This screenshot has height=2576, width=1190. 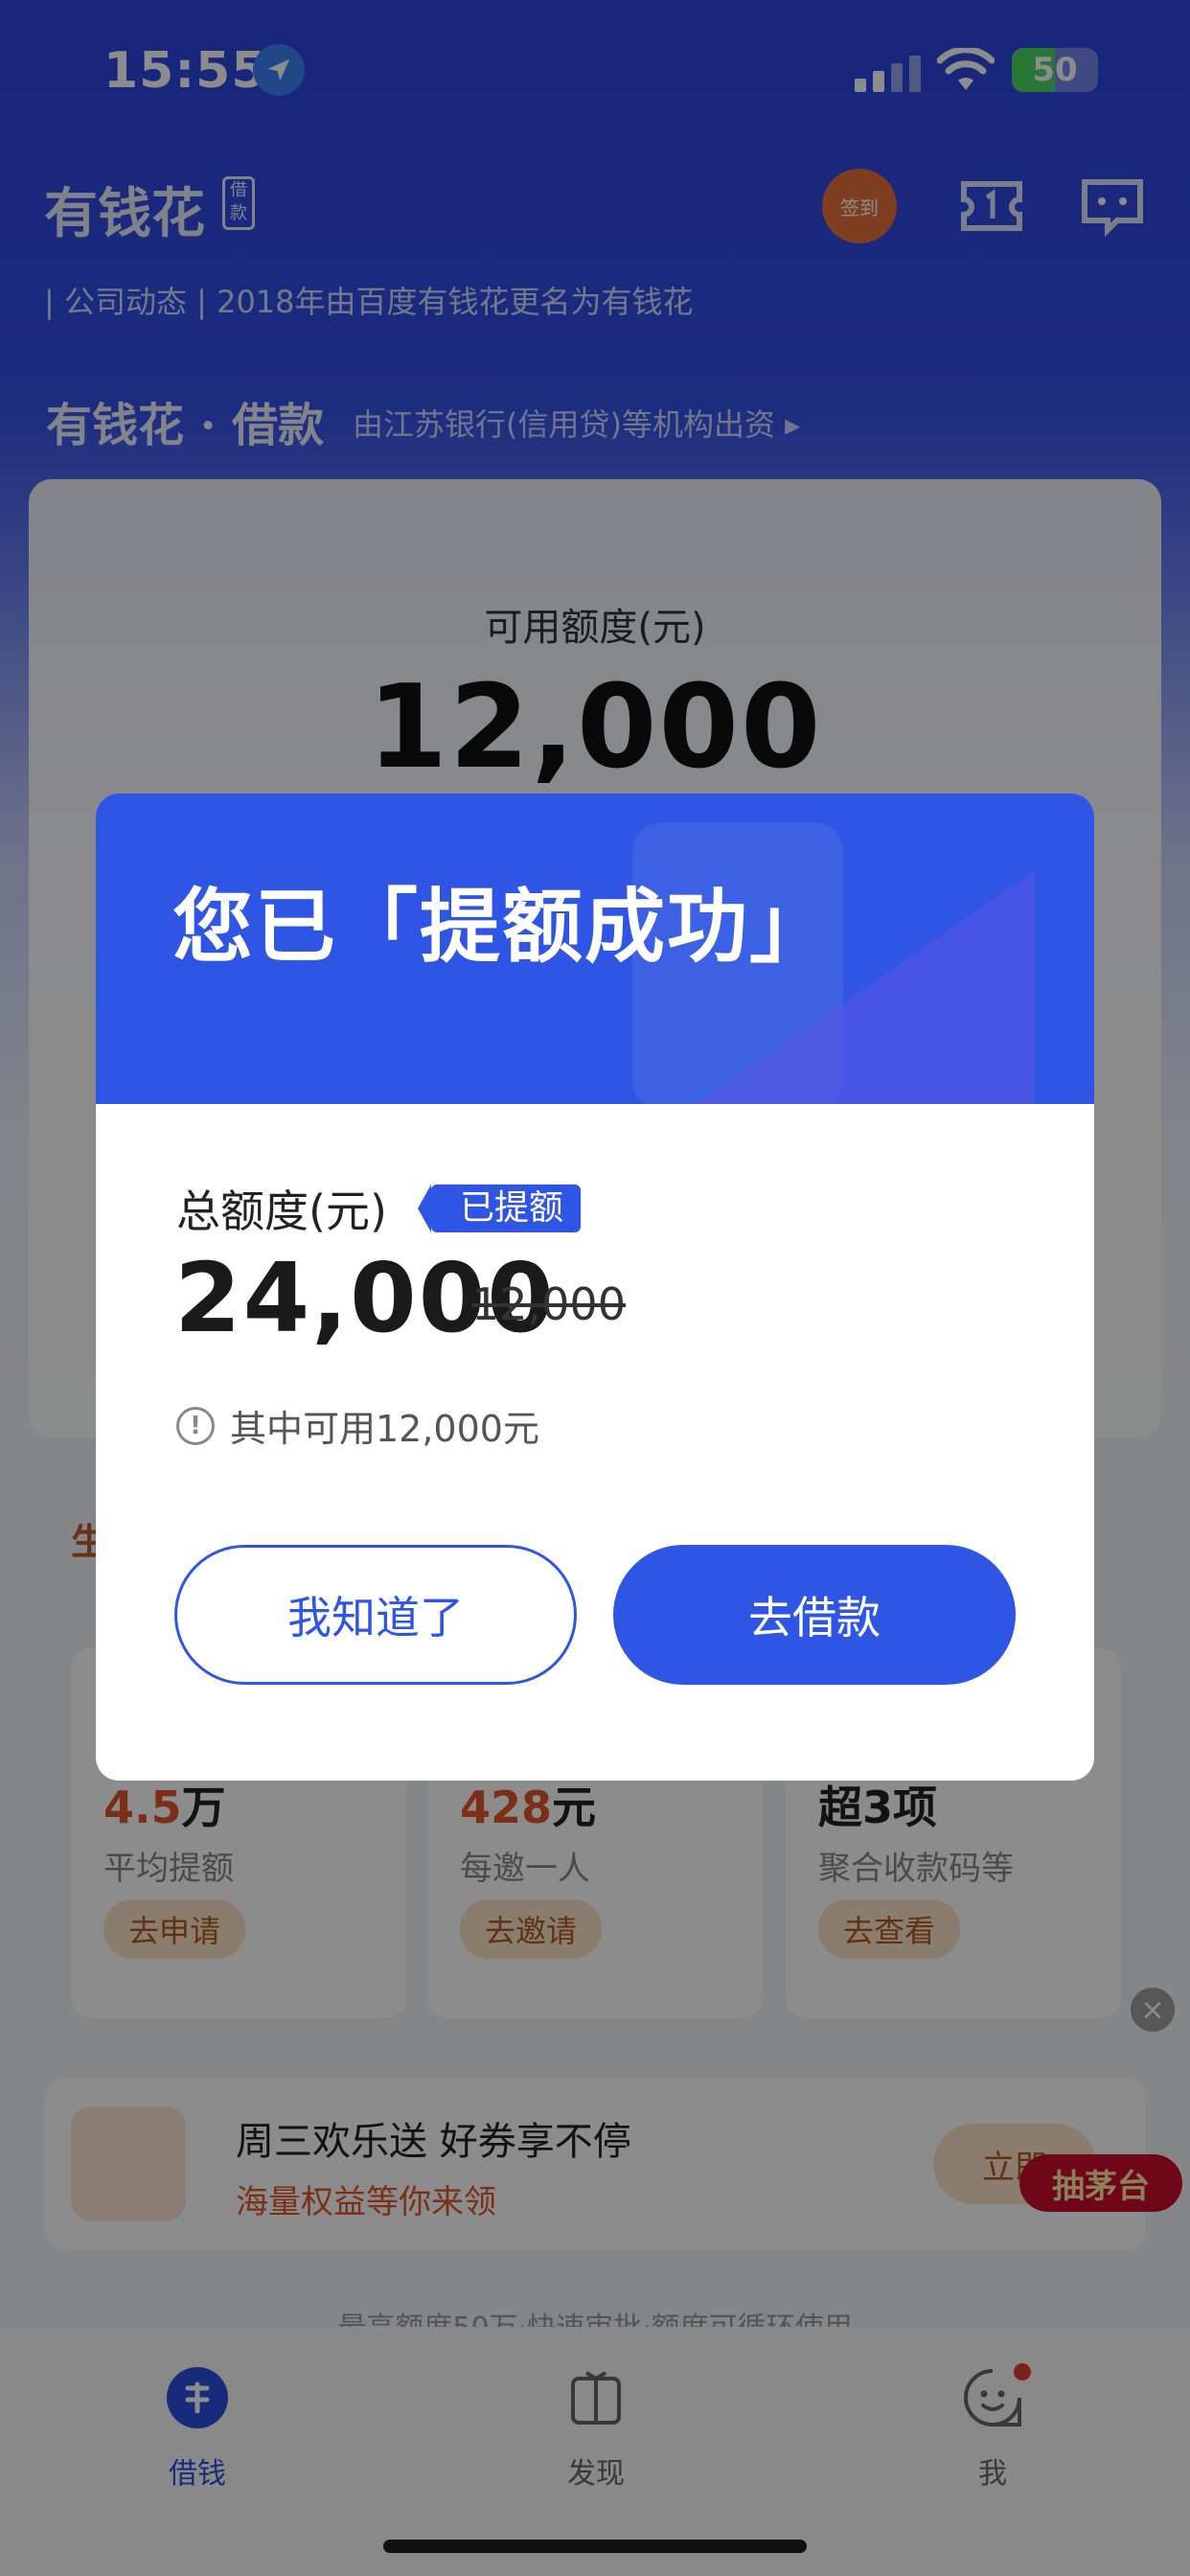 I want to click on dialog-title: 您已「提额成功」, so click(x=502, y=926).